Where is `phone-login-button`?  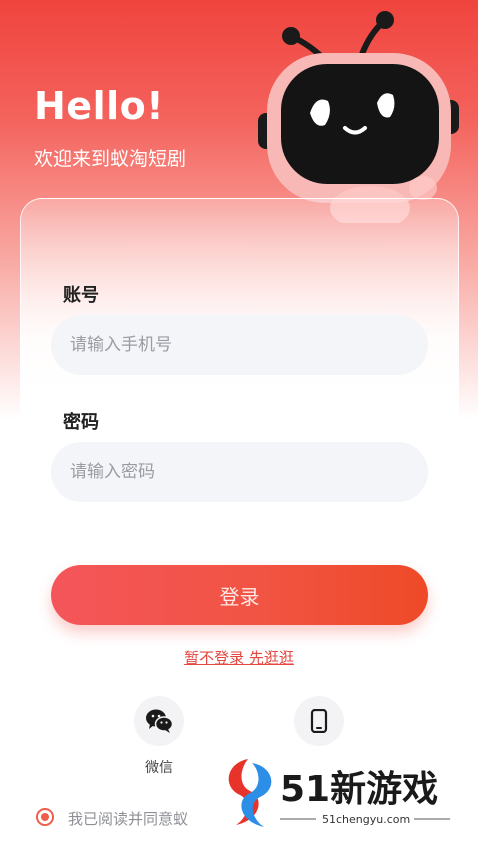
phone-login-button is located at coordinates (319, 721).